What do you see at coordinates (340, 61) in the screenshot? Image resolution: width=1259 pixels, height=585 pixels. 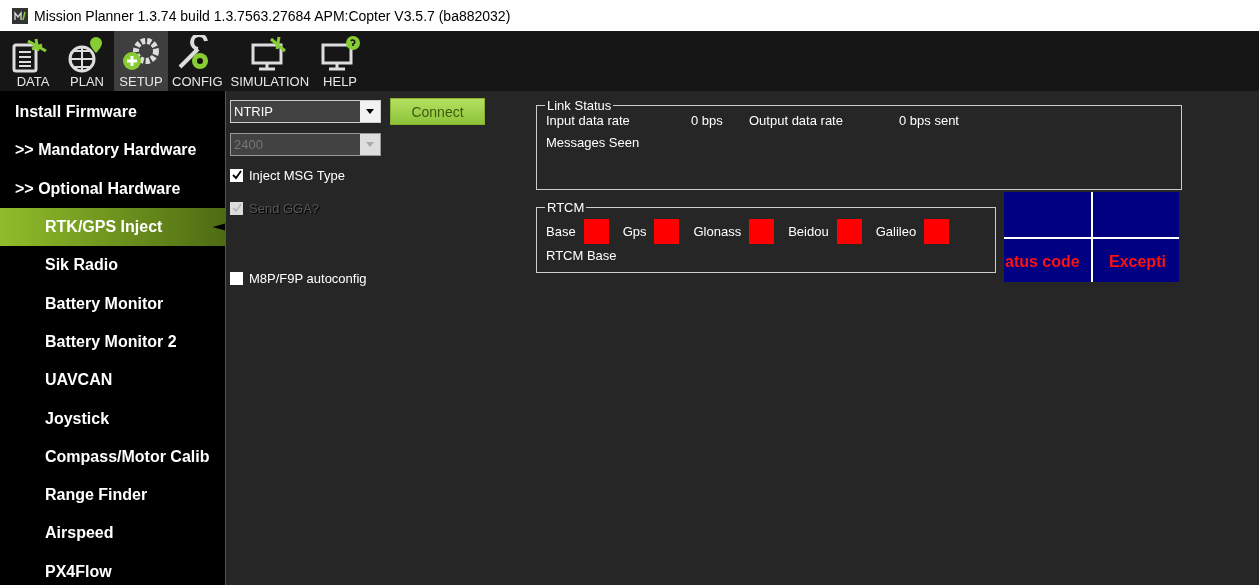 I see `toolbar-button: HELP` at bounding box center [340, 61].